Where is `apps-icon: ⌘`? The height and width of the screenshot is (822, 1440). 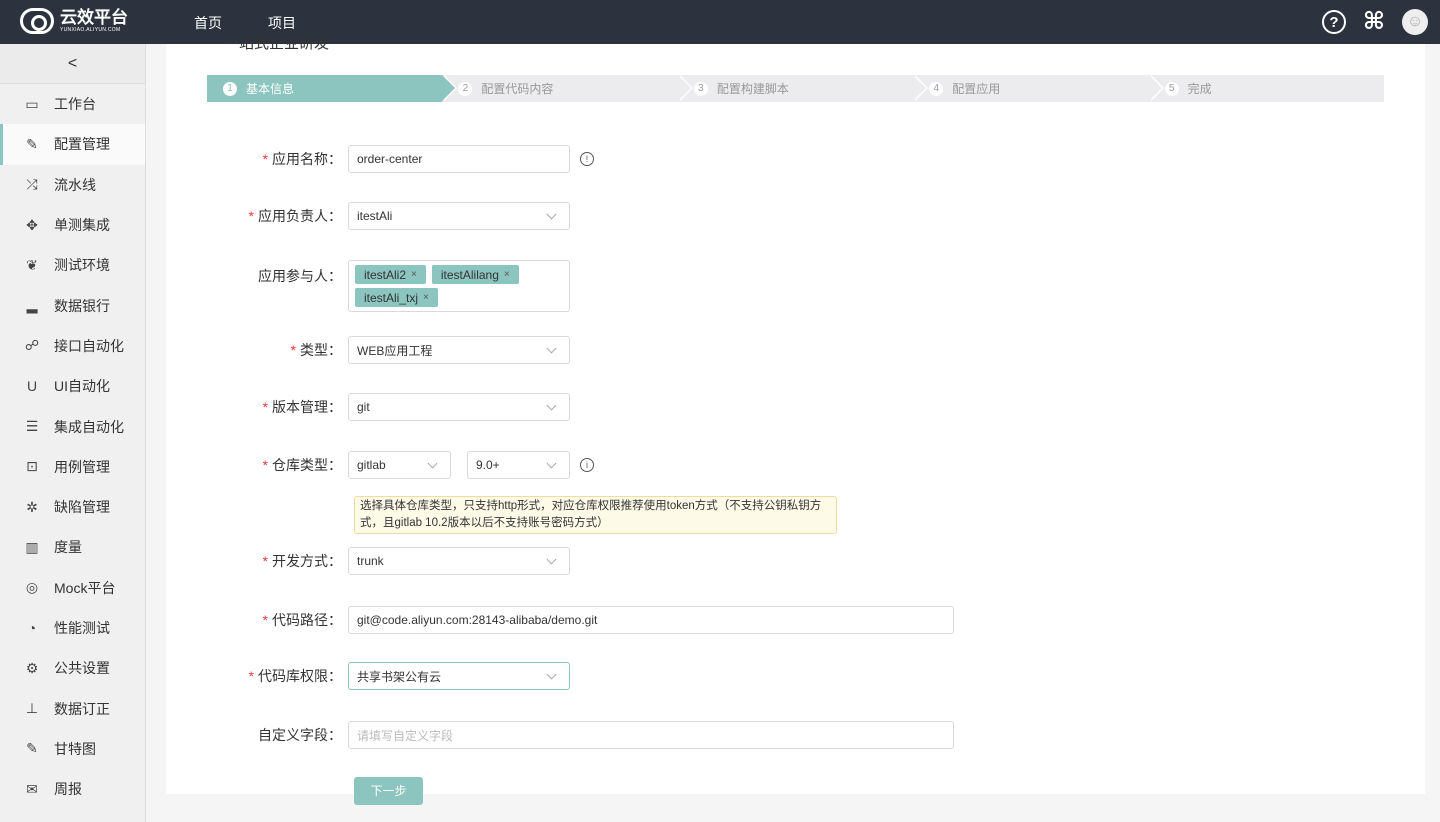 apps-icon: ⌘ is located at coordinates (1374, 22).